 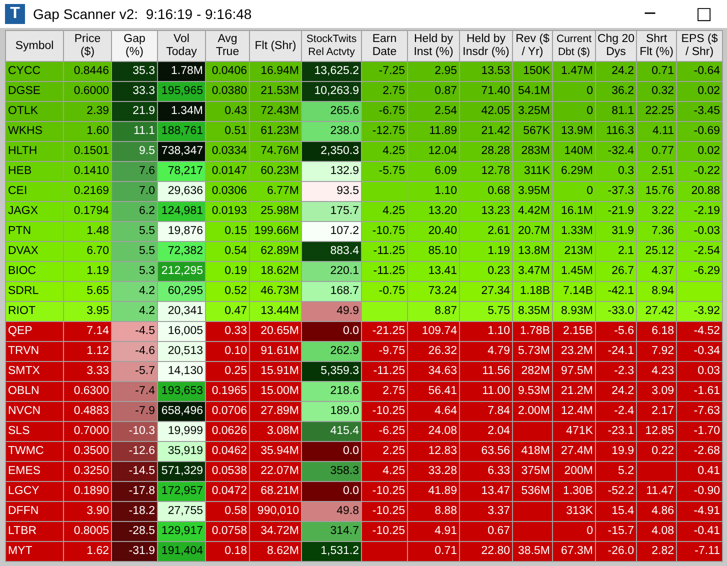 What do you see at coordinates (332, 92) in the screenshot?
I see `table-cell: 10,263.9` at bounding box center [332, 92].